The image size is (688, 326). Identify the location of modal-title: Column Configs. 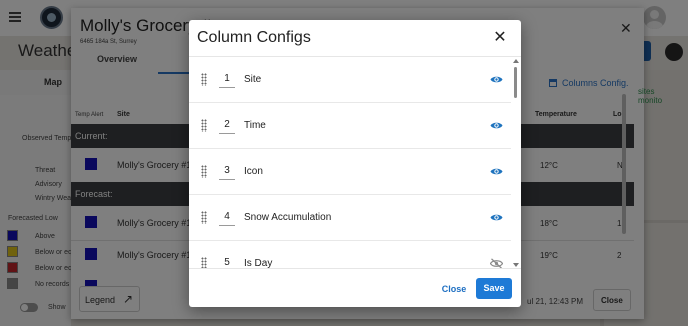
(254, 37).